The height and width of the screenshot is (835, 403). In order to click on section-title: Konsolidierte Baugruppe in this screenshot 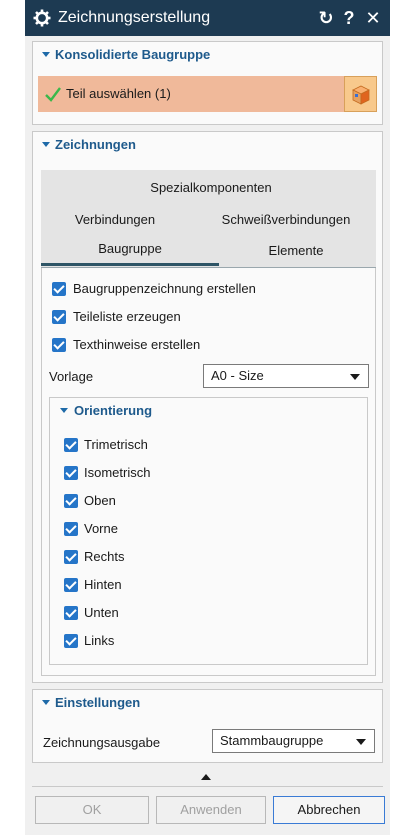, I will do `click(133, 54)`.